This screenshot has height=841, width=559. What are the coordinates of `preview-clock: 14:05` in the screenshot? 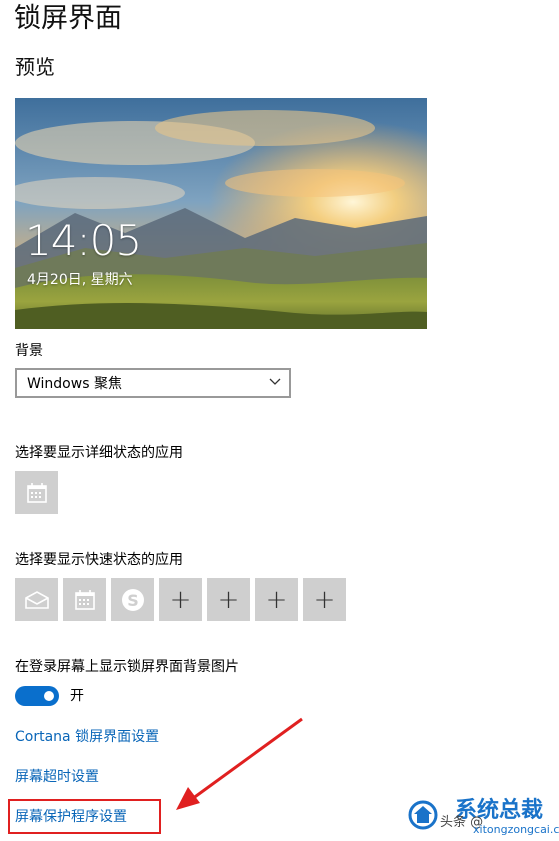 It's located at (83, 240).